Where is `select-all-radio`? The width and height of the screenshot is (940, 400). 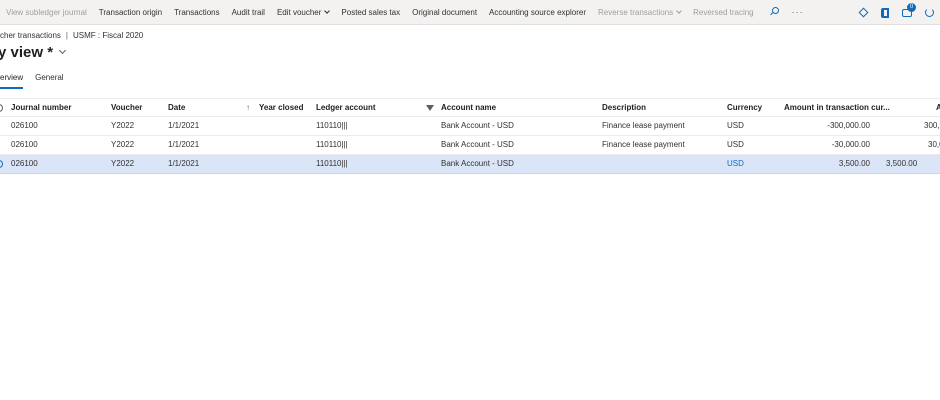
select-all-radio is located at coordinates (1, 108).